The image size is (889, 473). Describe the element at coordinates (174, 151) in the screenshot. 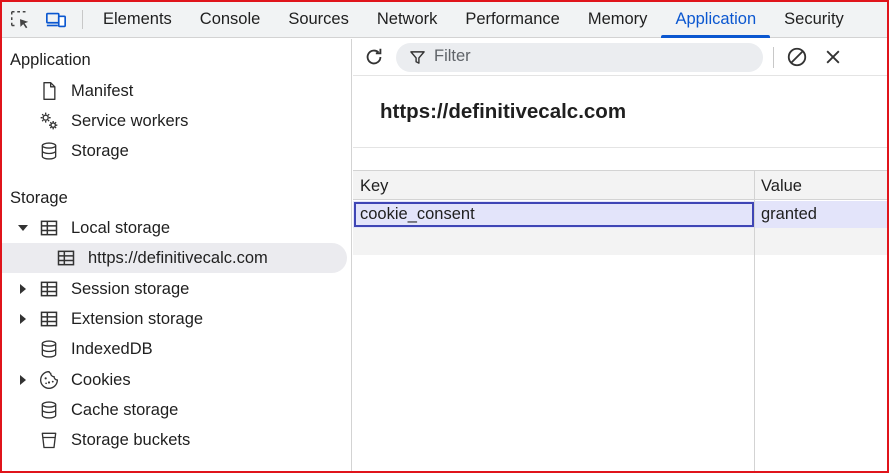

I see `sidebar-item-storage: Storage` at that location.